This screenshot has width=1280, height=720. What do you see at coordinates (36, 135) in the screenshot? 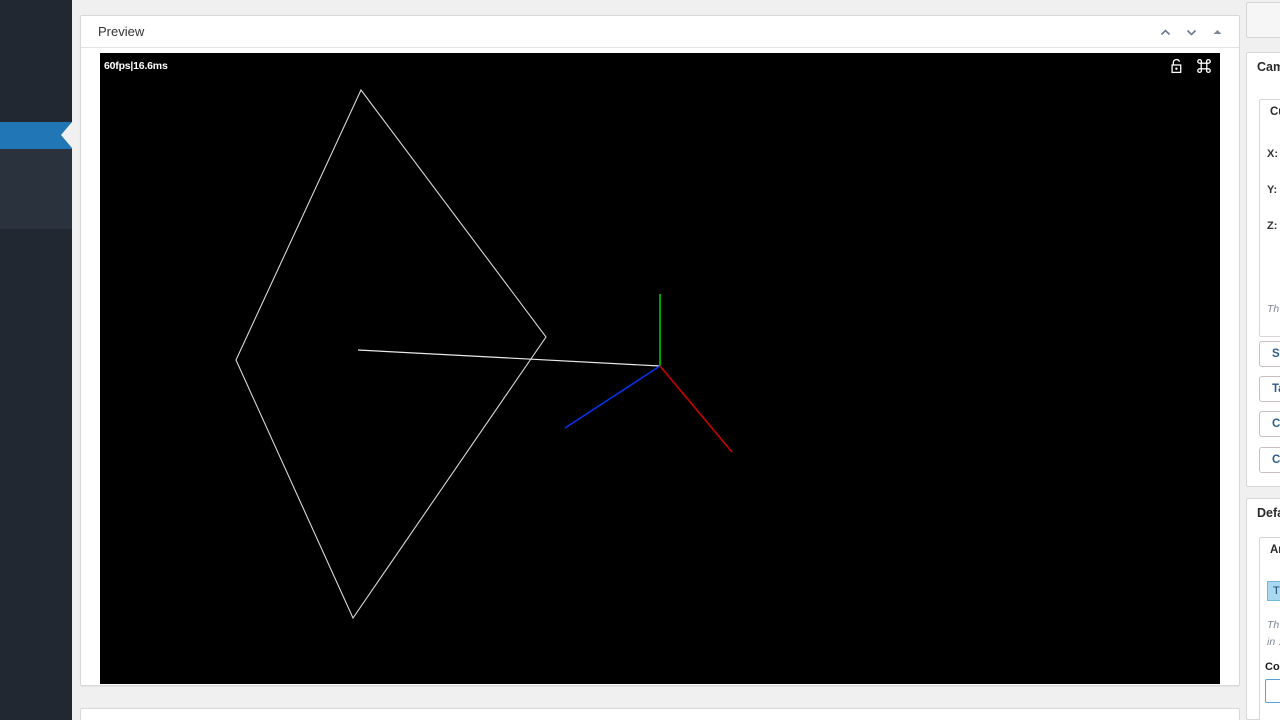
I see `sidebar-item-scenes: …enes` at bounding box center [36, 135].